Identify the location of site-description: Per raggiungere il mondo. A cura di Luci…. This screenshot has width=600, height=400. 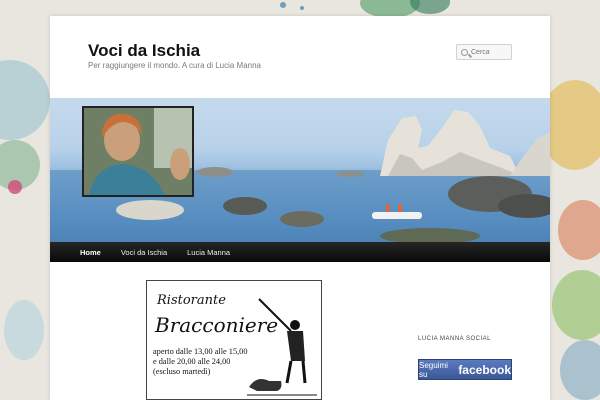
(174, 65).